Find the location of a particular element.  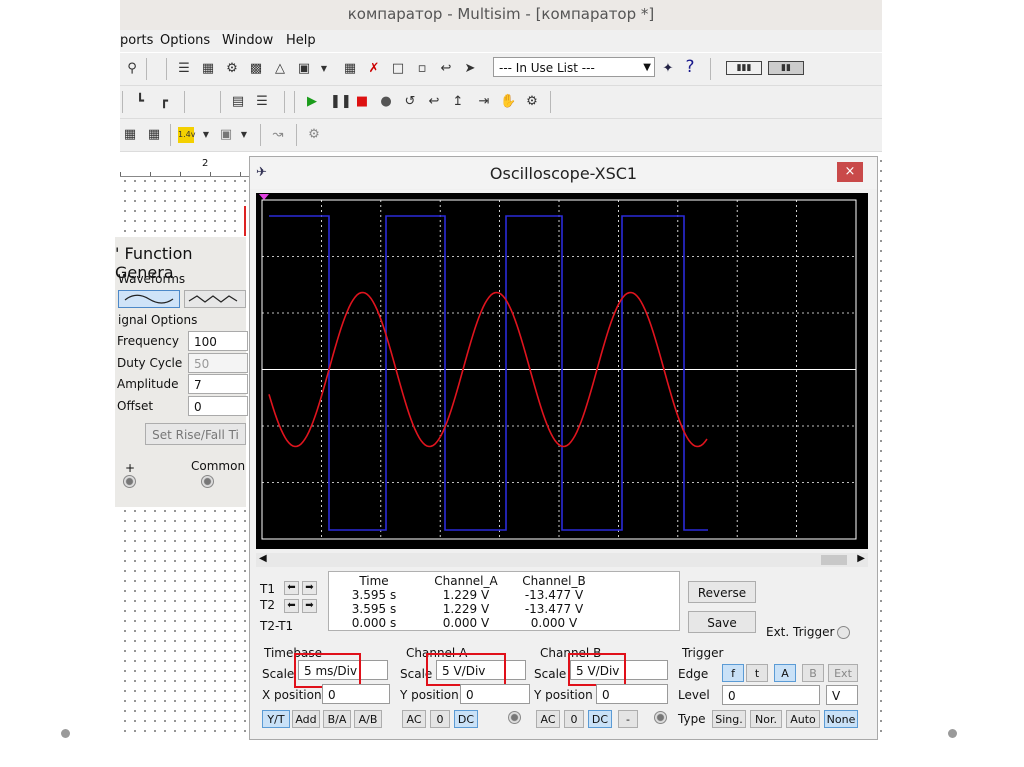

component-wizard-icon: ▦ is located at coordinates (154, 135).